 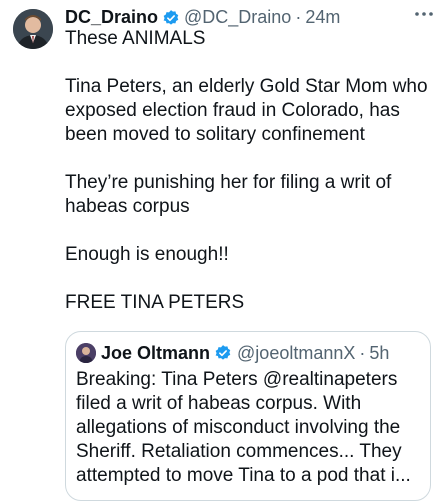 I want to click on quoted-text-line: Breaking: Tina Peters @realtinapeters, so click(x=237, y=379).